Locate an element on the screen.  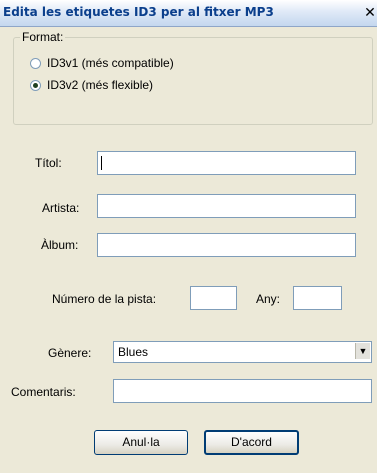
comments-field is located at coordinates (242, 391).